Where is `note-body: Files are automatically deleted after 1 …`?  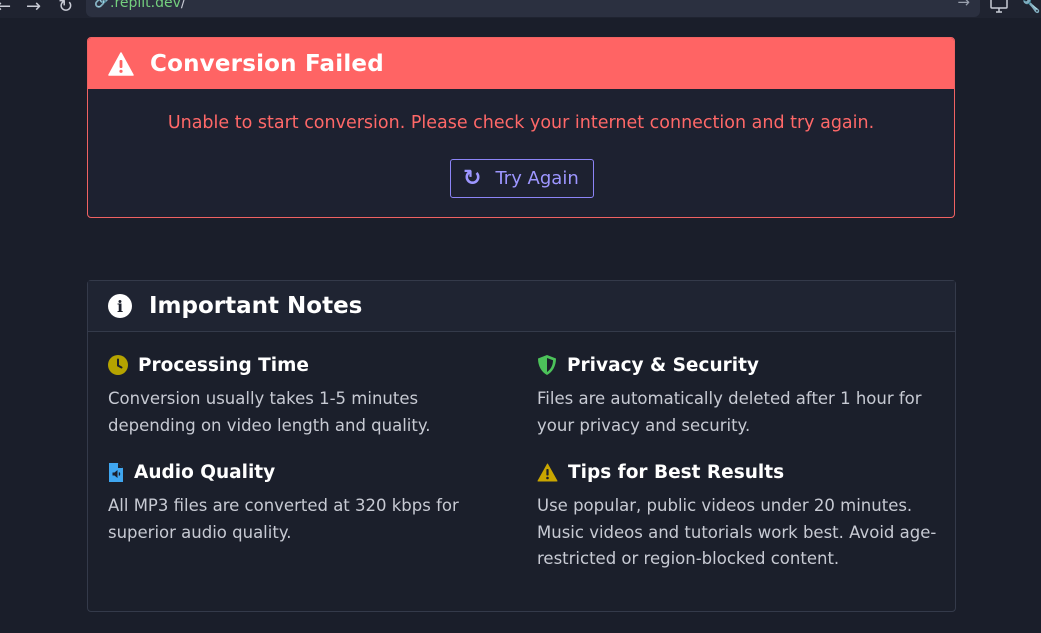 note-body: Files are automatically deleted after 1 … is located at coordinates (729, 412).